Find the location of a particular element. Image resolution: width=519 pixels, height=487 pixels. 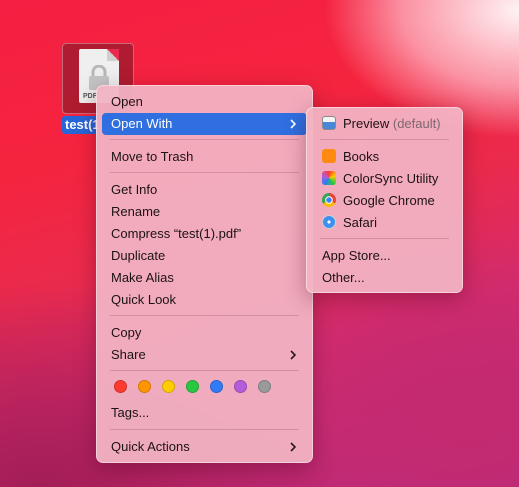

app-name: Preview is located at coordinates (366, 123).